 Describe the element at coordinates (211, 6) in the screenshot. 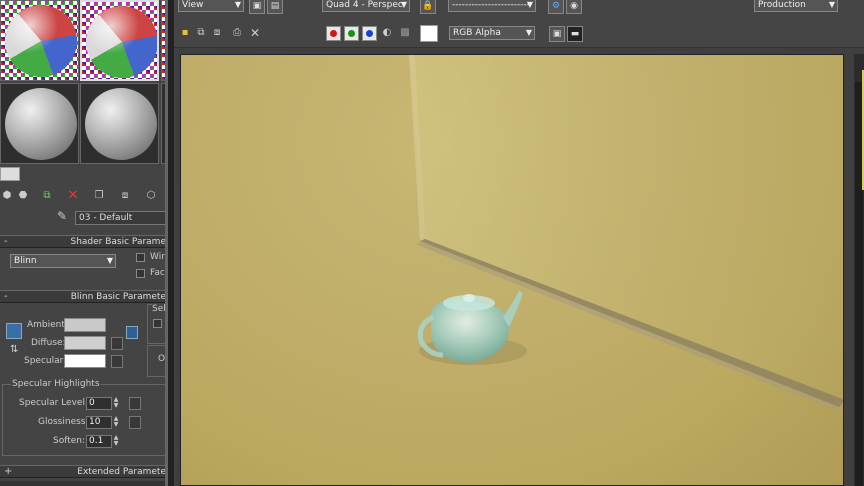

I see `area-to-render-dropdown: View ▼` at that location.